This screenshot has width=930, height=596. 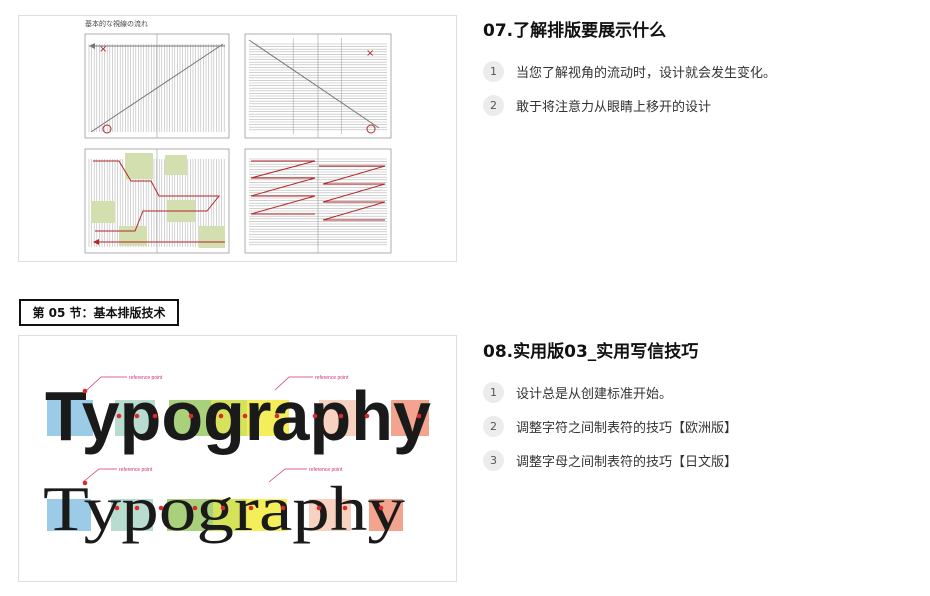 What do you see at coordinates (627, 462) in the screenshot?
I see `item-text: 调整字母之间制表符的技巧【日文版】` at bounding box center [627, 462].